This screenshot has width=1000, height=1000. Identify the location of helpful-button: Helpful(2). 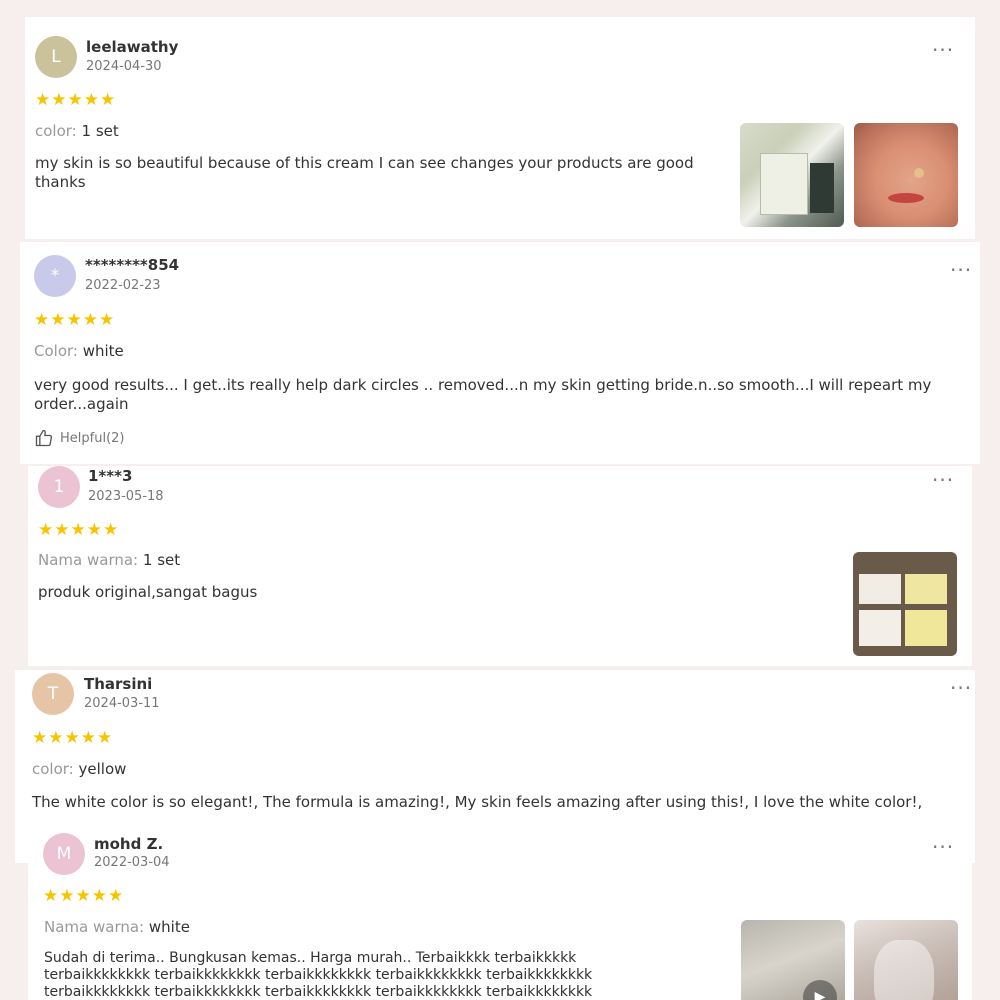
(79, 438).